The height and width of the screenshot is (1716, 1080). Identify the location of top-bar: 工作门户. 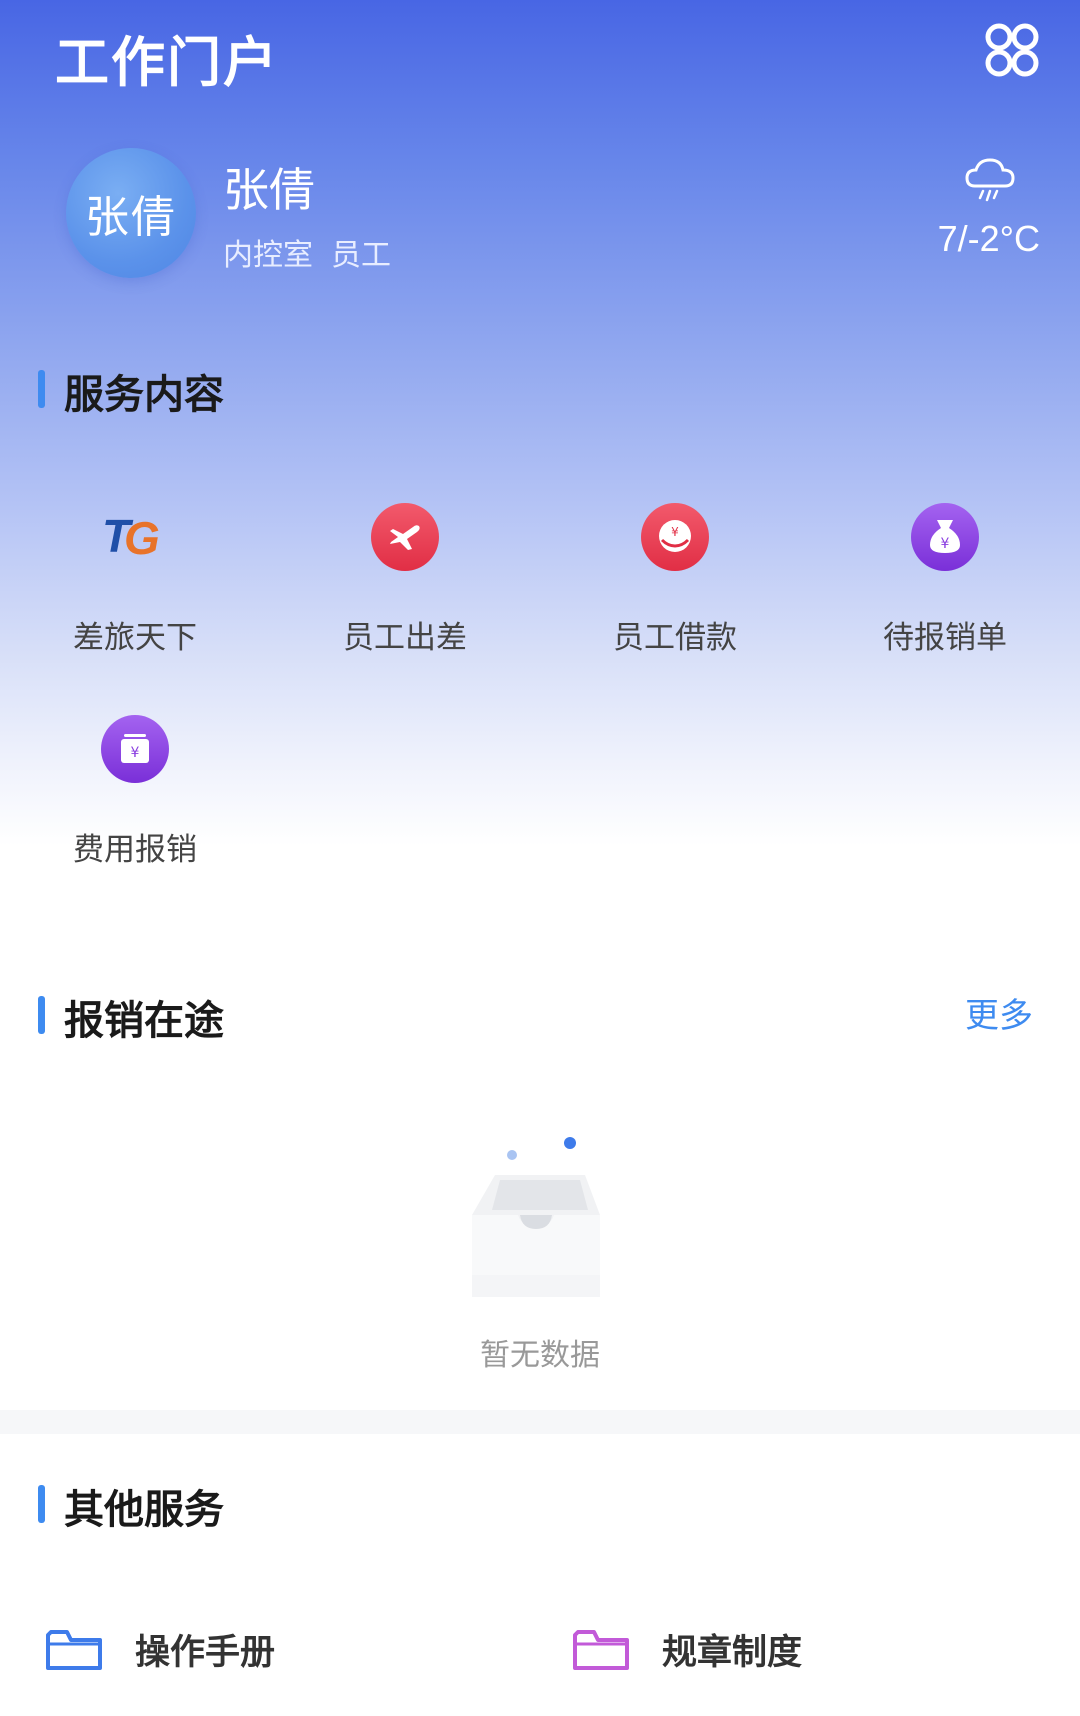
(540, 55).